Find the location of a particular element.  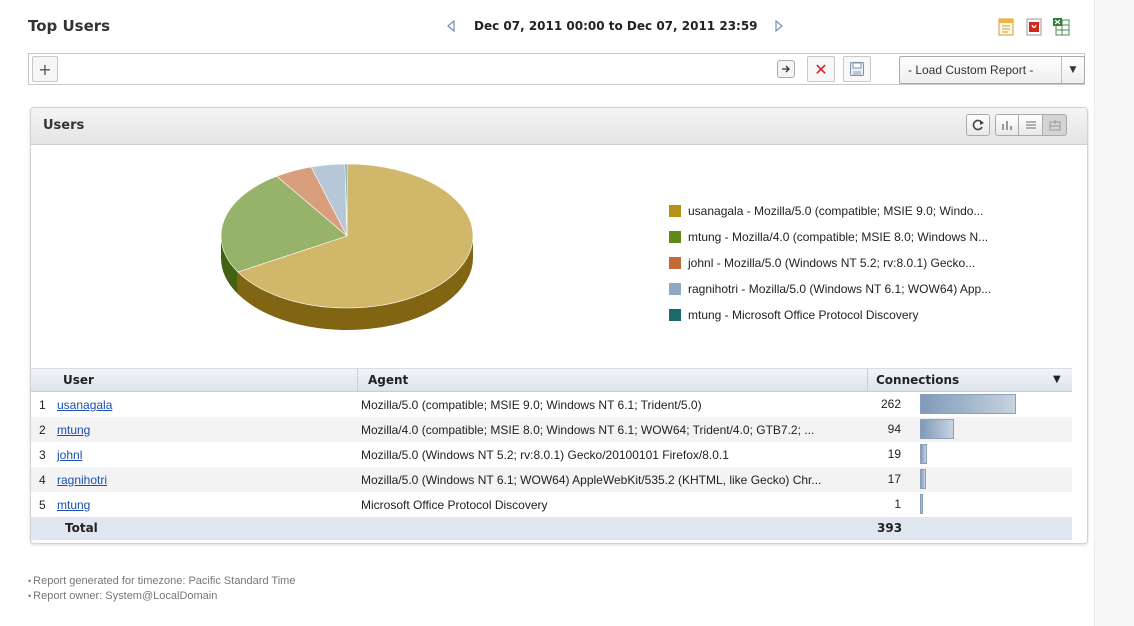

next-date-icon is located at coordinates (779, 26).